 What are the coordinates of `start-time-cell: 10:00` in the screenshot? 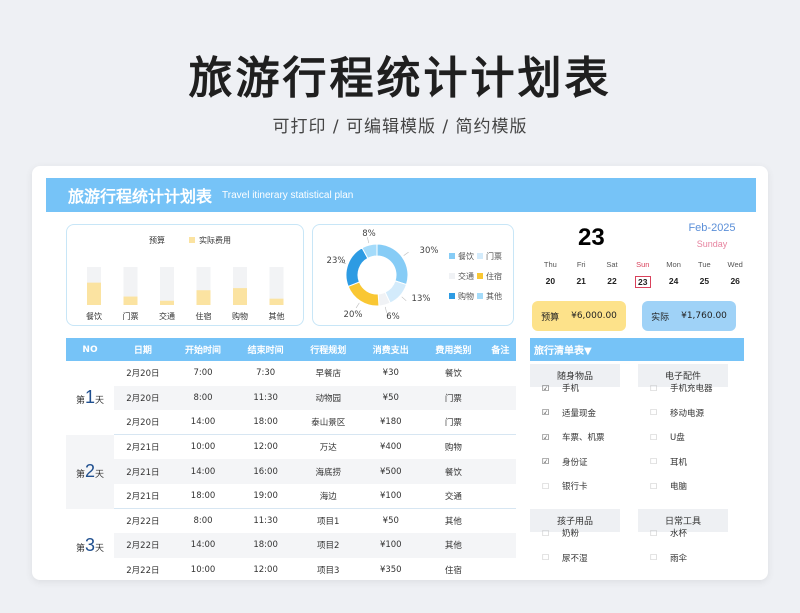 It's located at (203, 568).